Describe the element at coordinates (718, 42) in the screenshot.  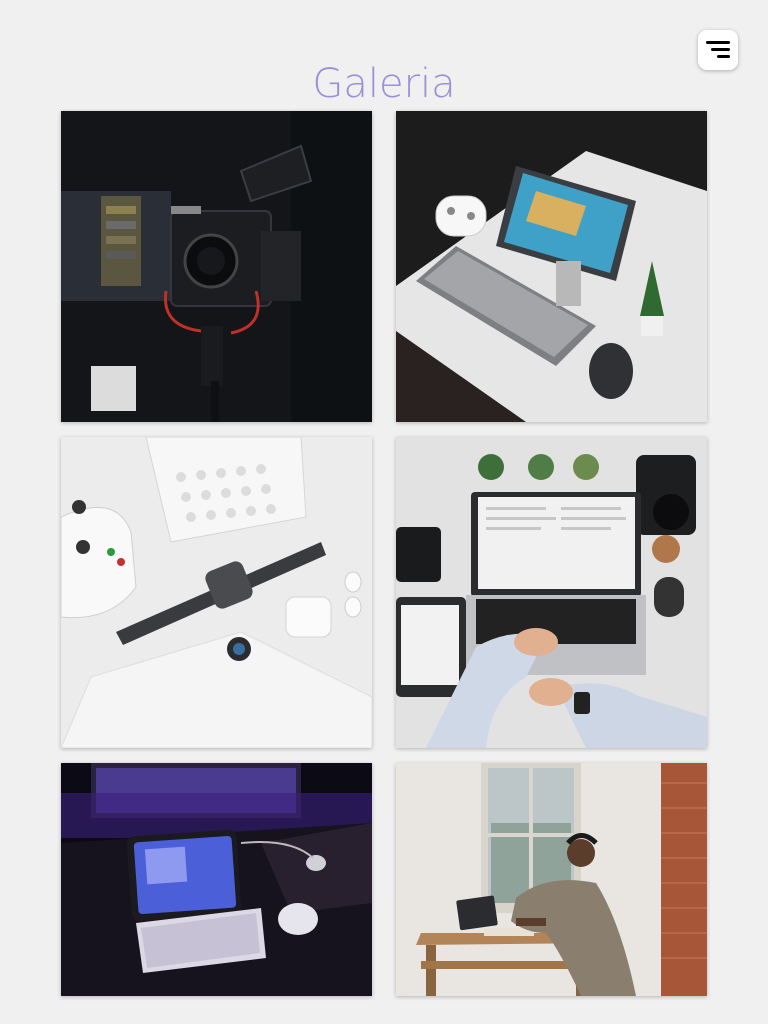
I see `menu-icon` at that location.